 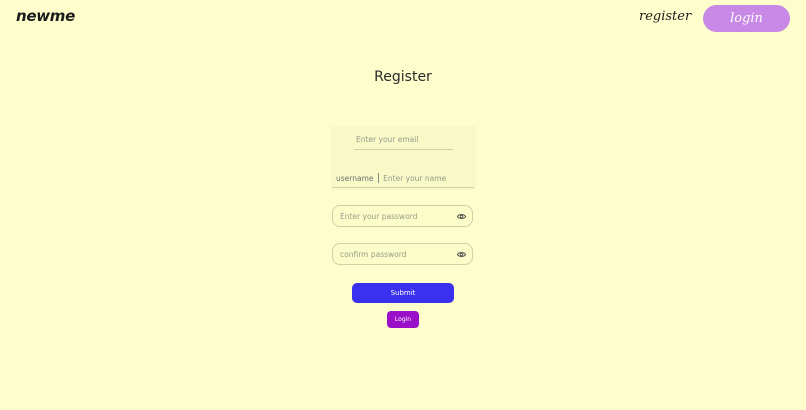 I want to click on name-input, so click(x=428, y=178).